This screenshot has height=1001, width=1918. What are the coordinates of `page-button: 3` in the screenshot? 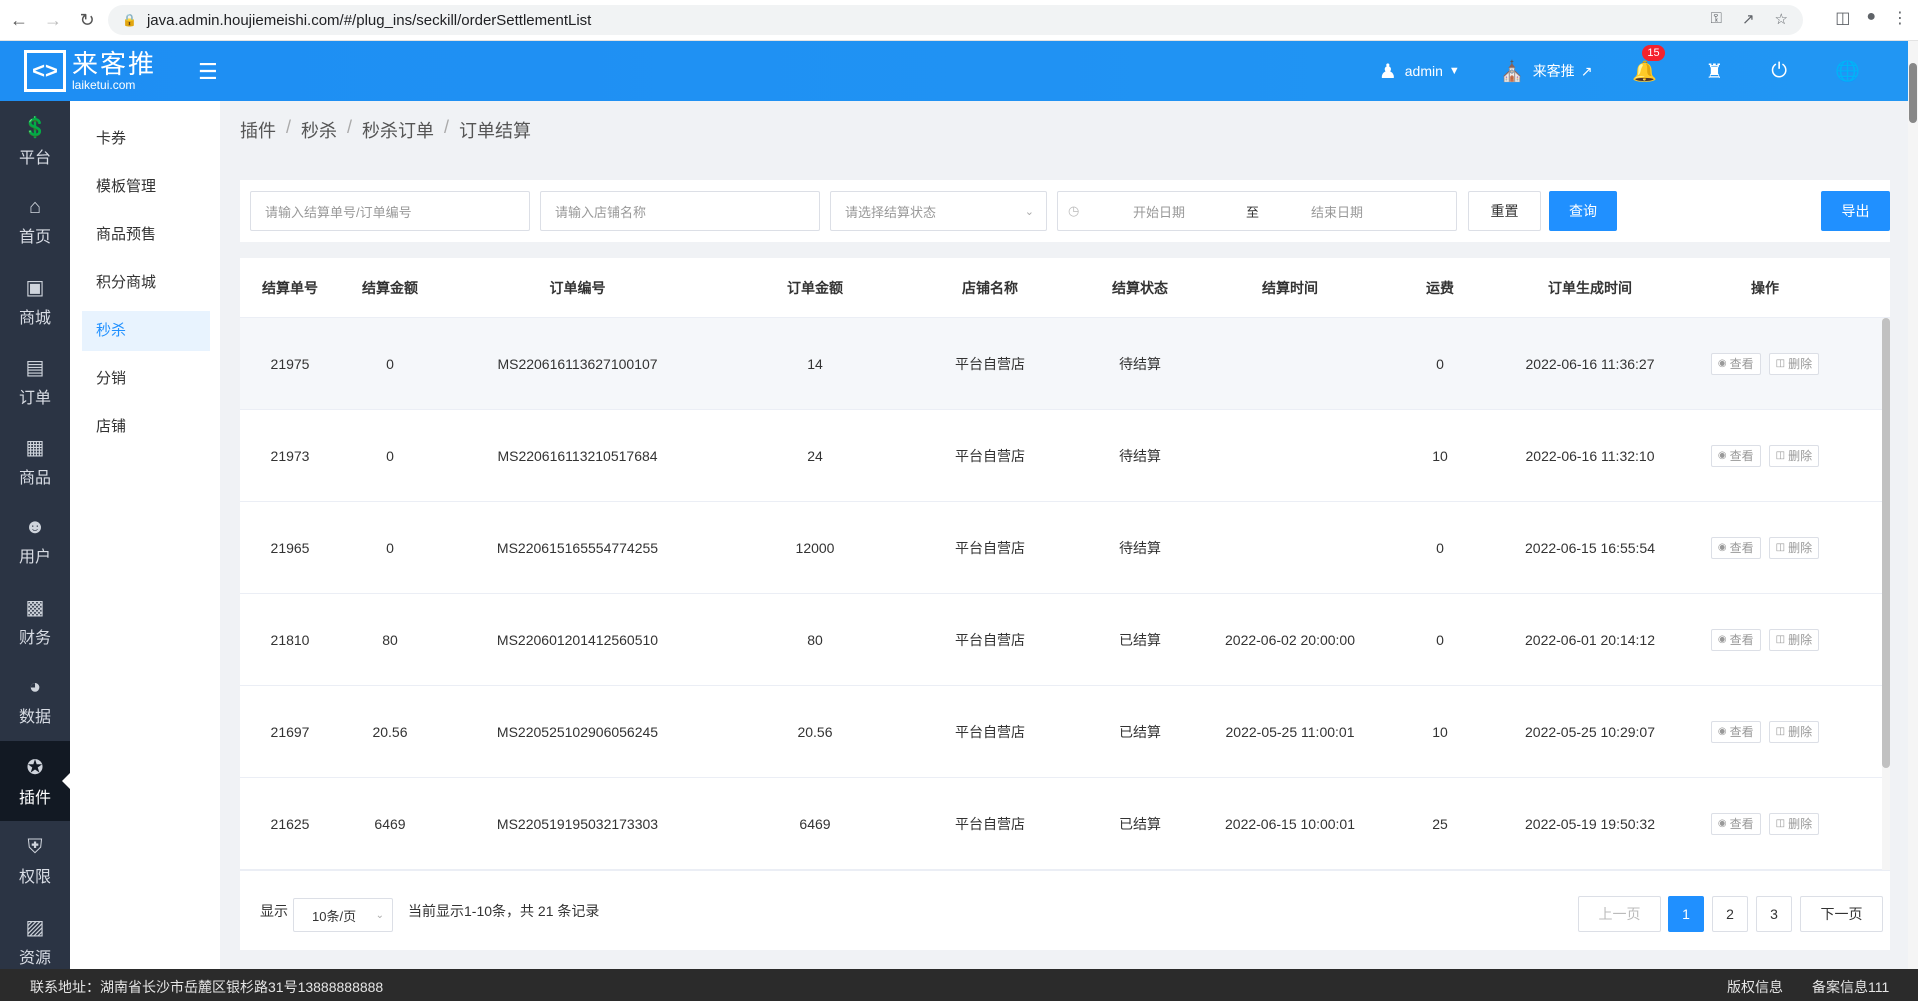 It's located at (1774, 914).